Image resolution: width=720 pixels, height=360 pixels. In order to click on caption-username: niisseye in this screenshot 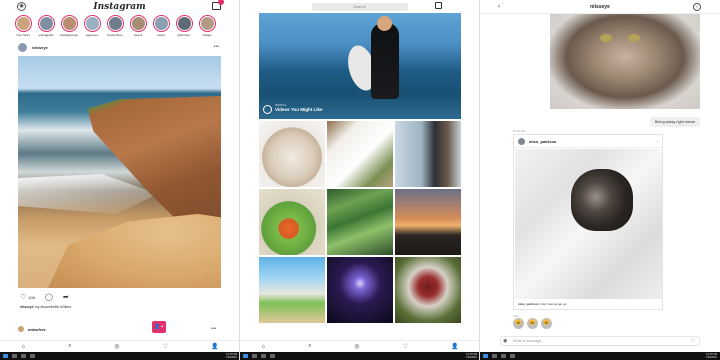, I will do `click(27, 307)`.